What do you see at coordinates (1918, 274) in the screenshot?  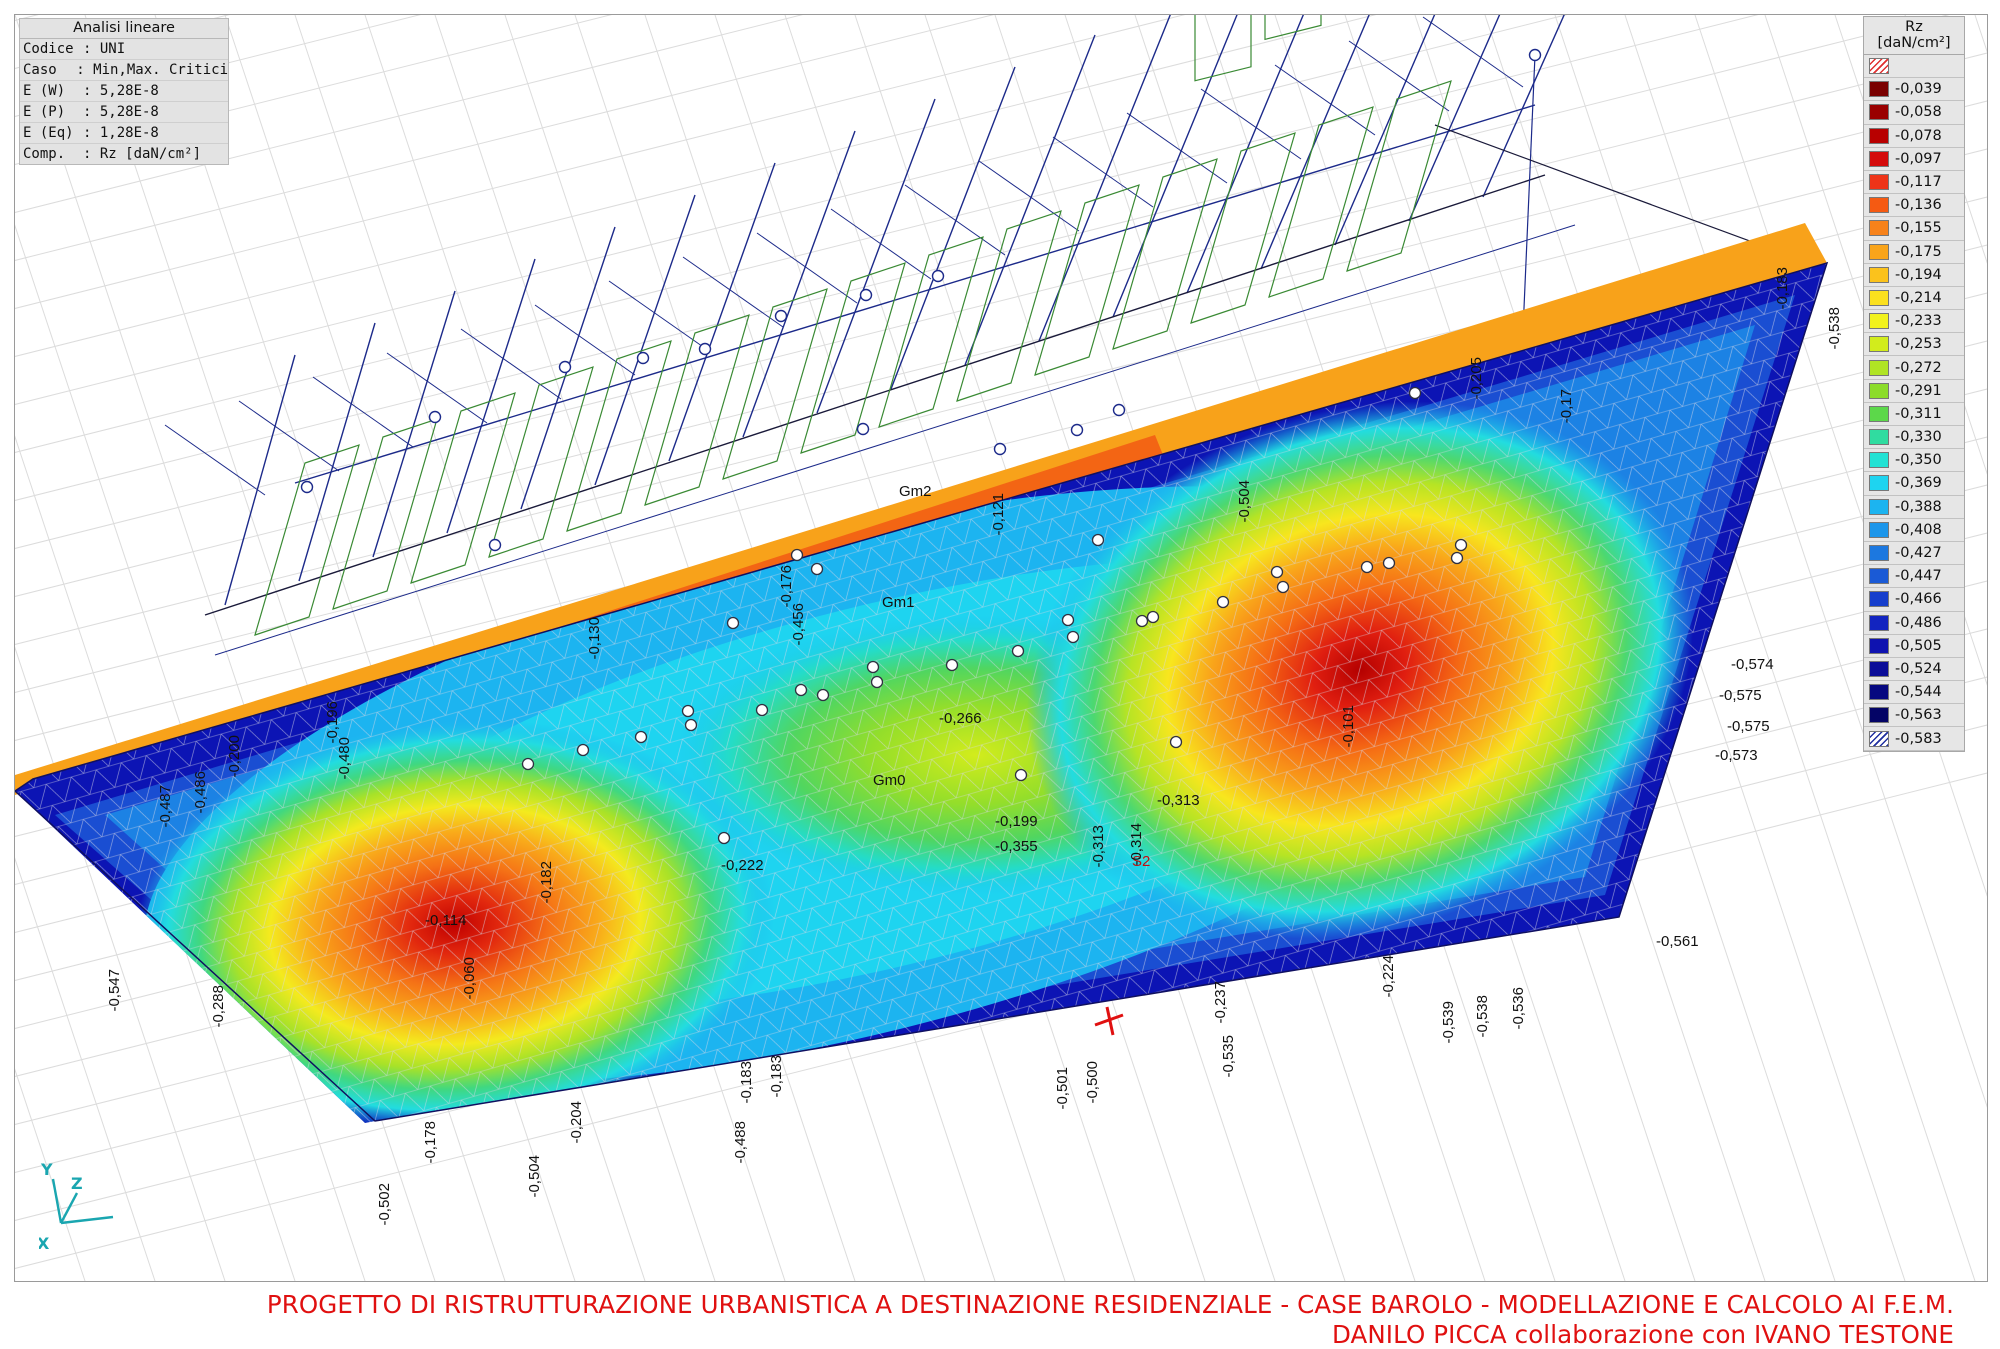 I see `legend-label: -0,194` at bounding box center [1918, 274].